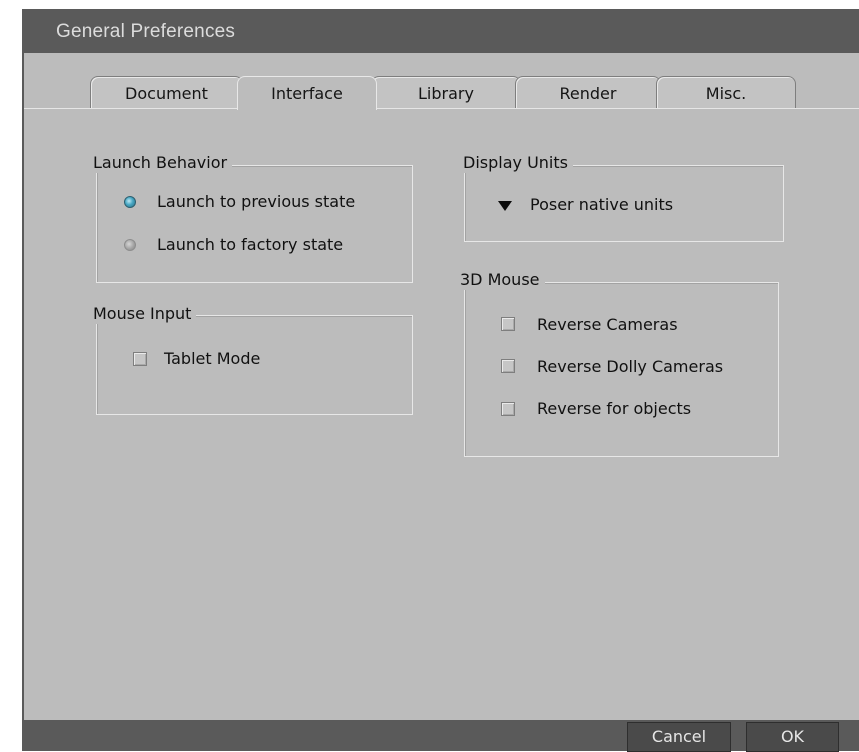 The height and width of the screenshot is (752, 859). I want to click on tab-library: Library, so click(446, 92).